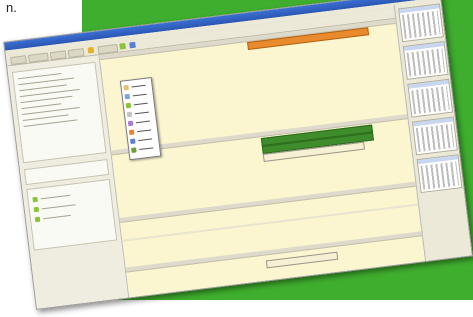 The width and height of the screenshot is (473, 317). What do you see at coordinates (91, 50) in the screenshot?
I see `calendar-icon` at bounding box center [91, 50].